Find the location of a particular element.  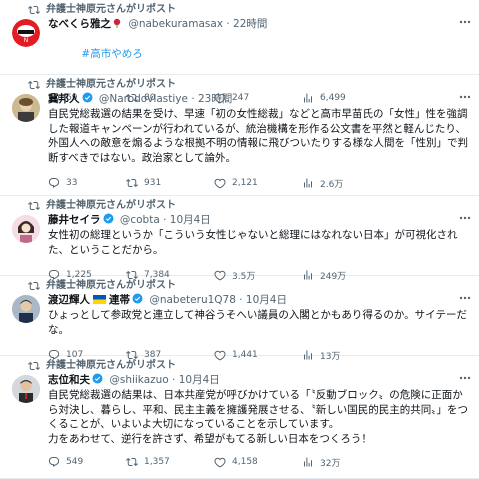

avatar: N is located at coordinates (26, 33).